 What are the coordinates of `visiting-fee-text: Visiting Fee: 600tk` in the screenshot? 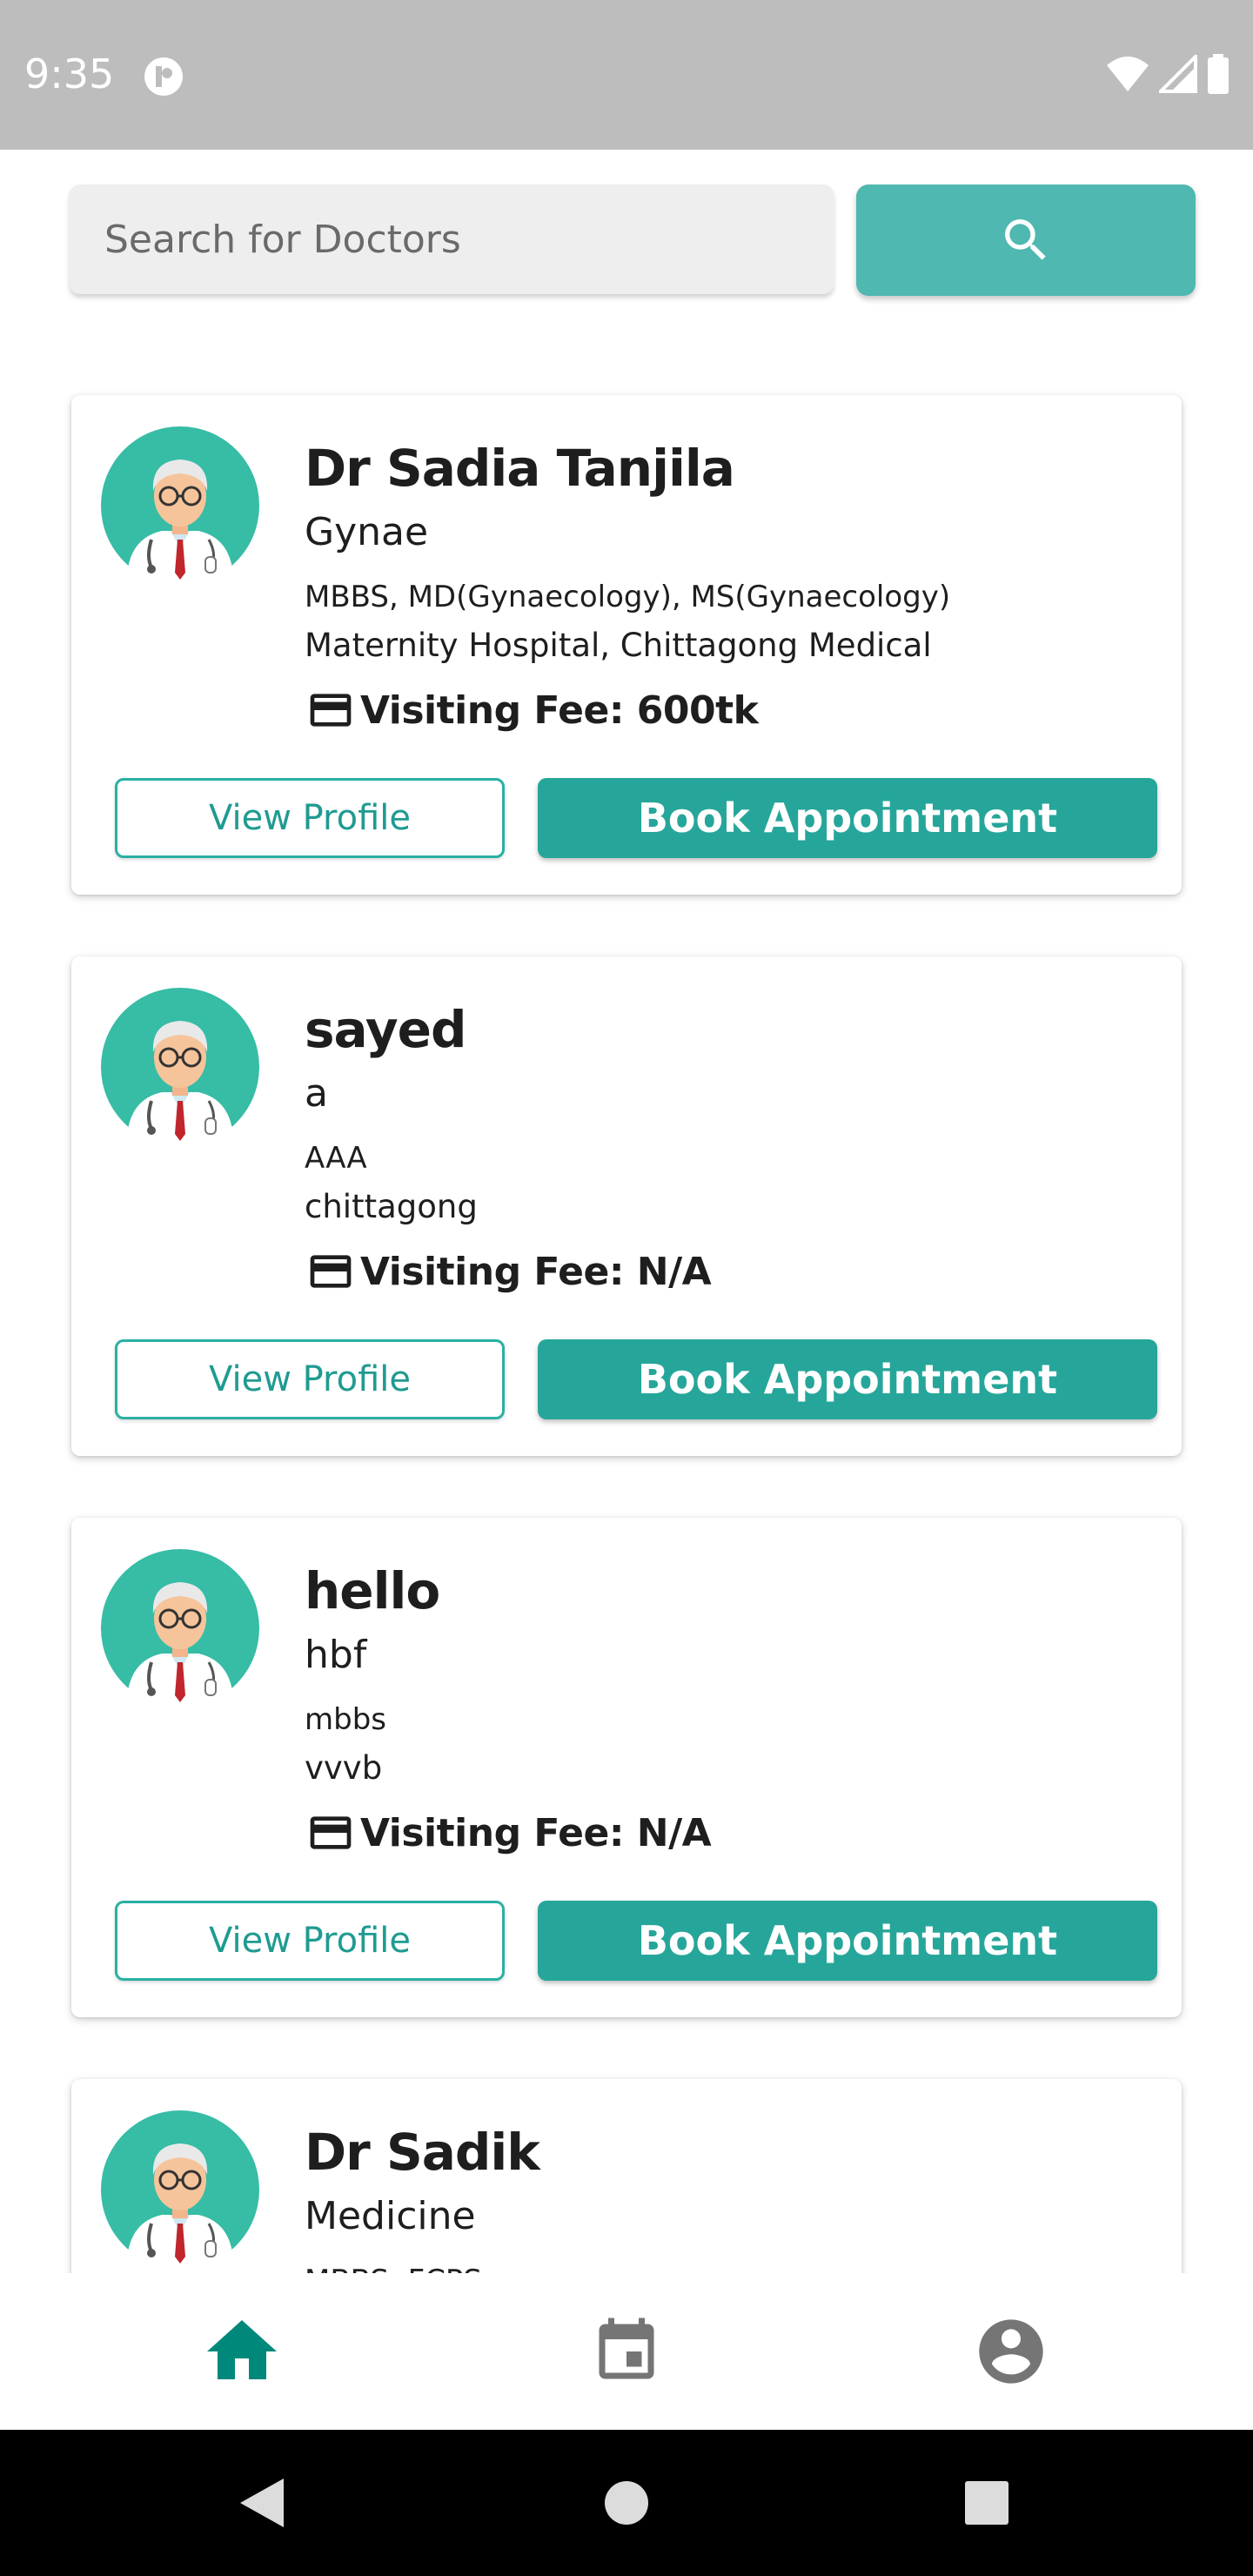 It's located at (559, 710).